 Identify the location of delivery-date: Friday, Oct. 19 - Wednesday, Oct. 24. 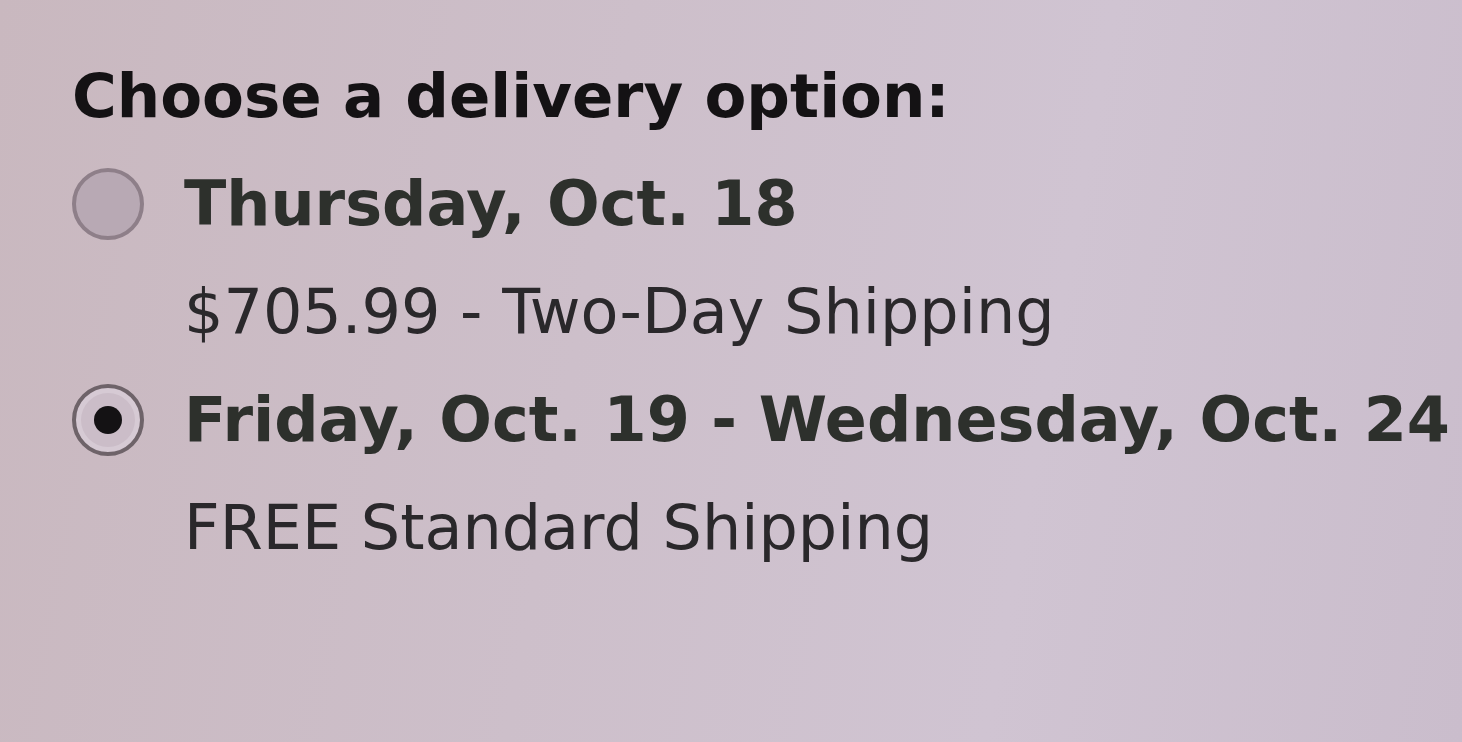
(817, 420).